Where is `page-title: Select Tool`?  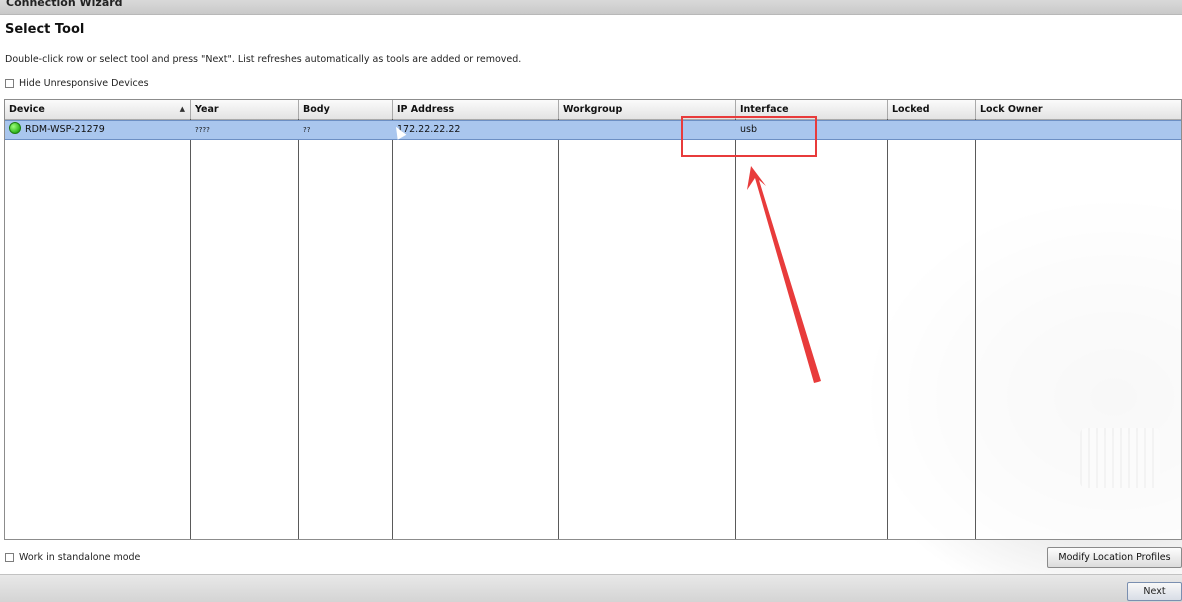
page-title: Select Tool is located at coordinates (45, 29).